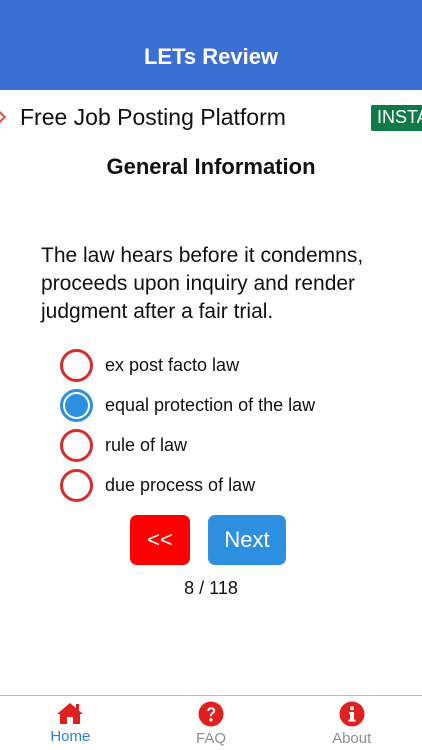  Describe the element at coordinates (211, 714) in the screenshot. I see `question-circle-icon` at that location.